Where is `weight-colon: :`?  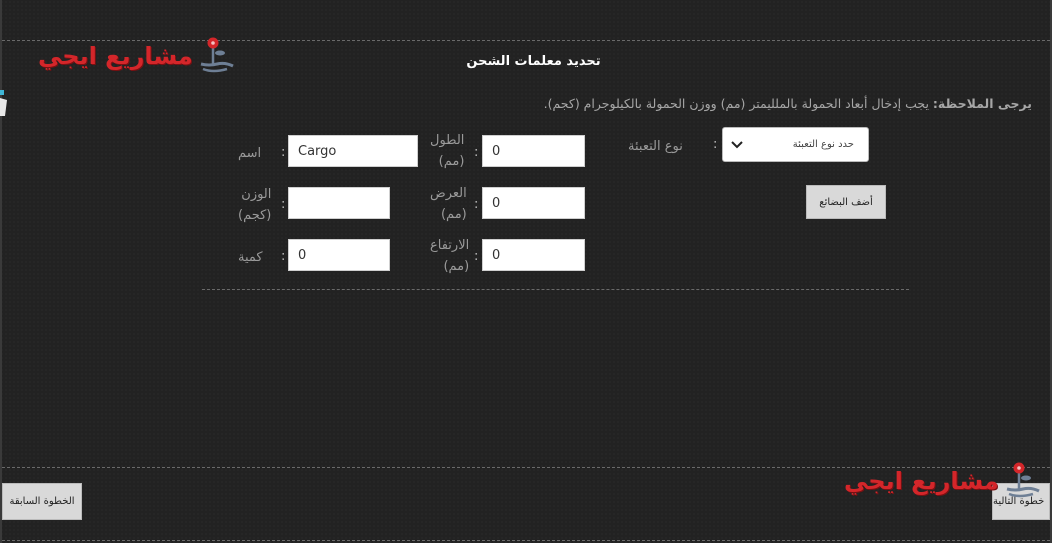 weight-colon: : is located at coordinates (283, 204).